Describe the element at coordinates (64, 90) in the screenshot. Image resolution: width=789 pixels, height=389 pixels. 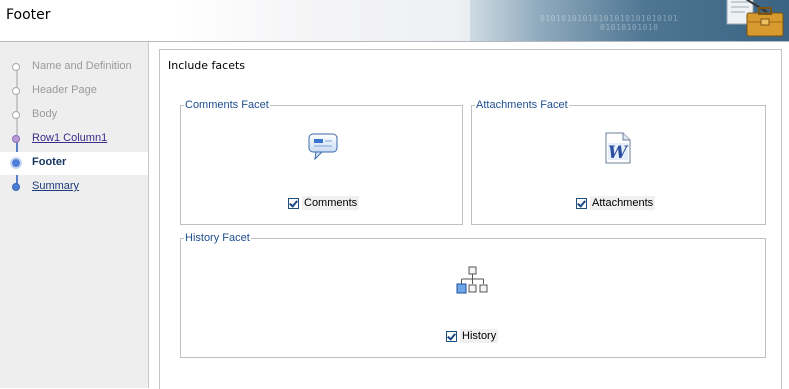
I see `step-label: Header Page` at that location.